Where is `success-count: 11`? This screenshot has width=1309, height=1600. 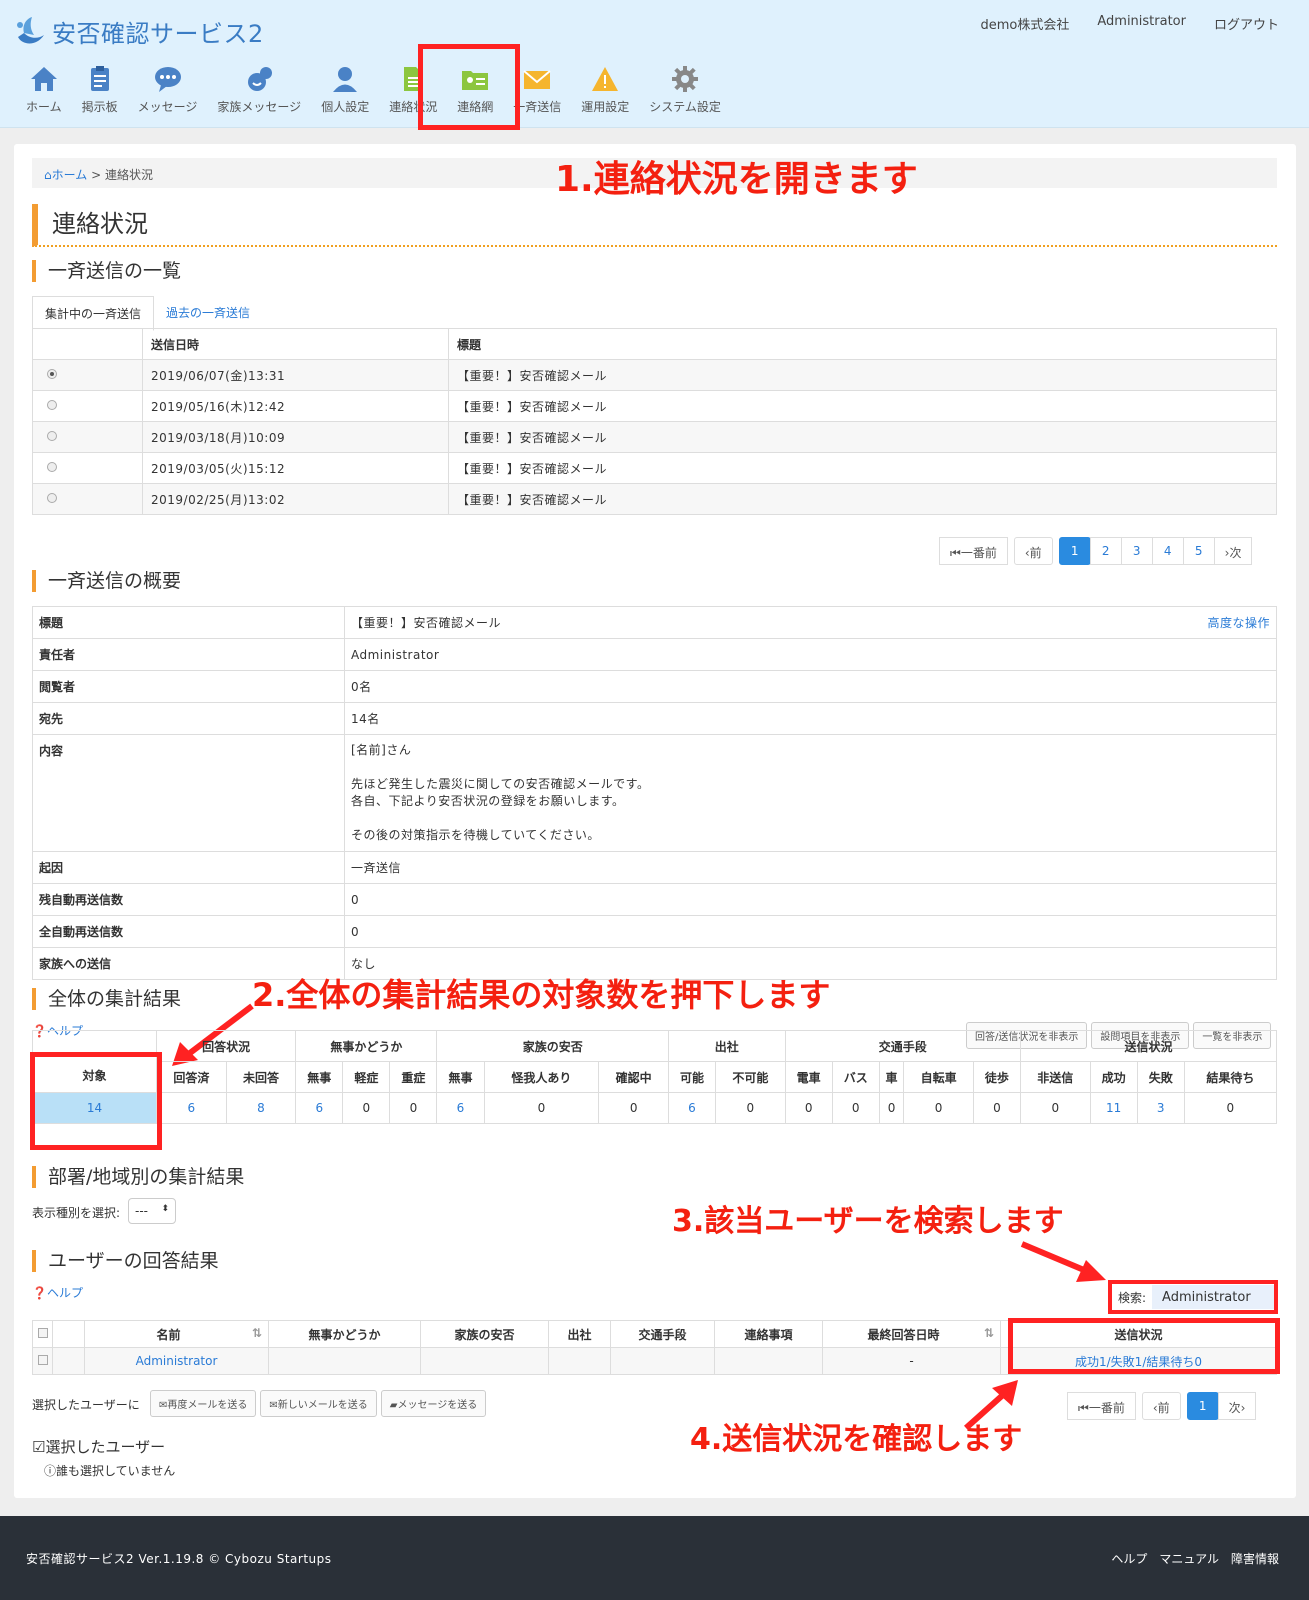
success-count: 11 is located at coordinates (1113, 1108).